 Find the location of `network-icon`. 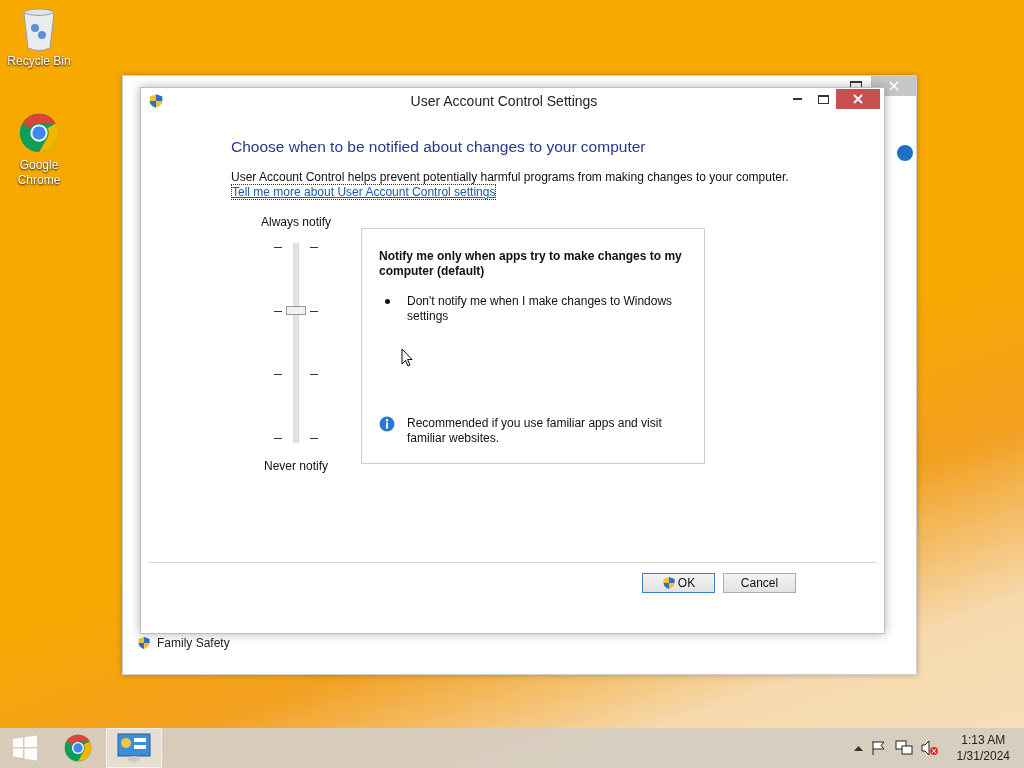

network-icon is located at coordinates (903, 748).